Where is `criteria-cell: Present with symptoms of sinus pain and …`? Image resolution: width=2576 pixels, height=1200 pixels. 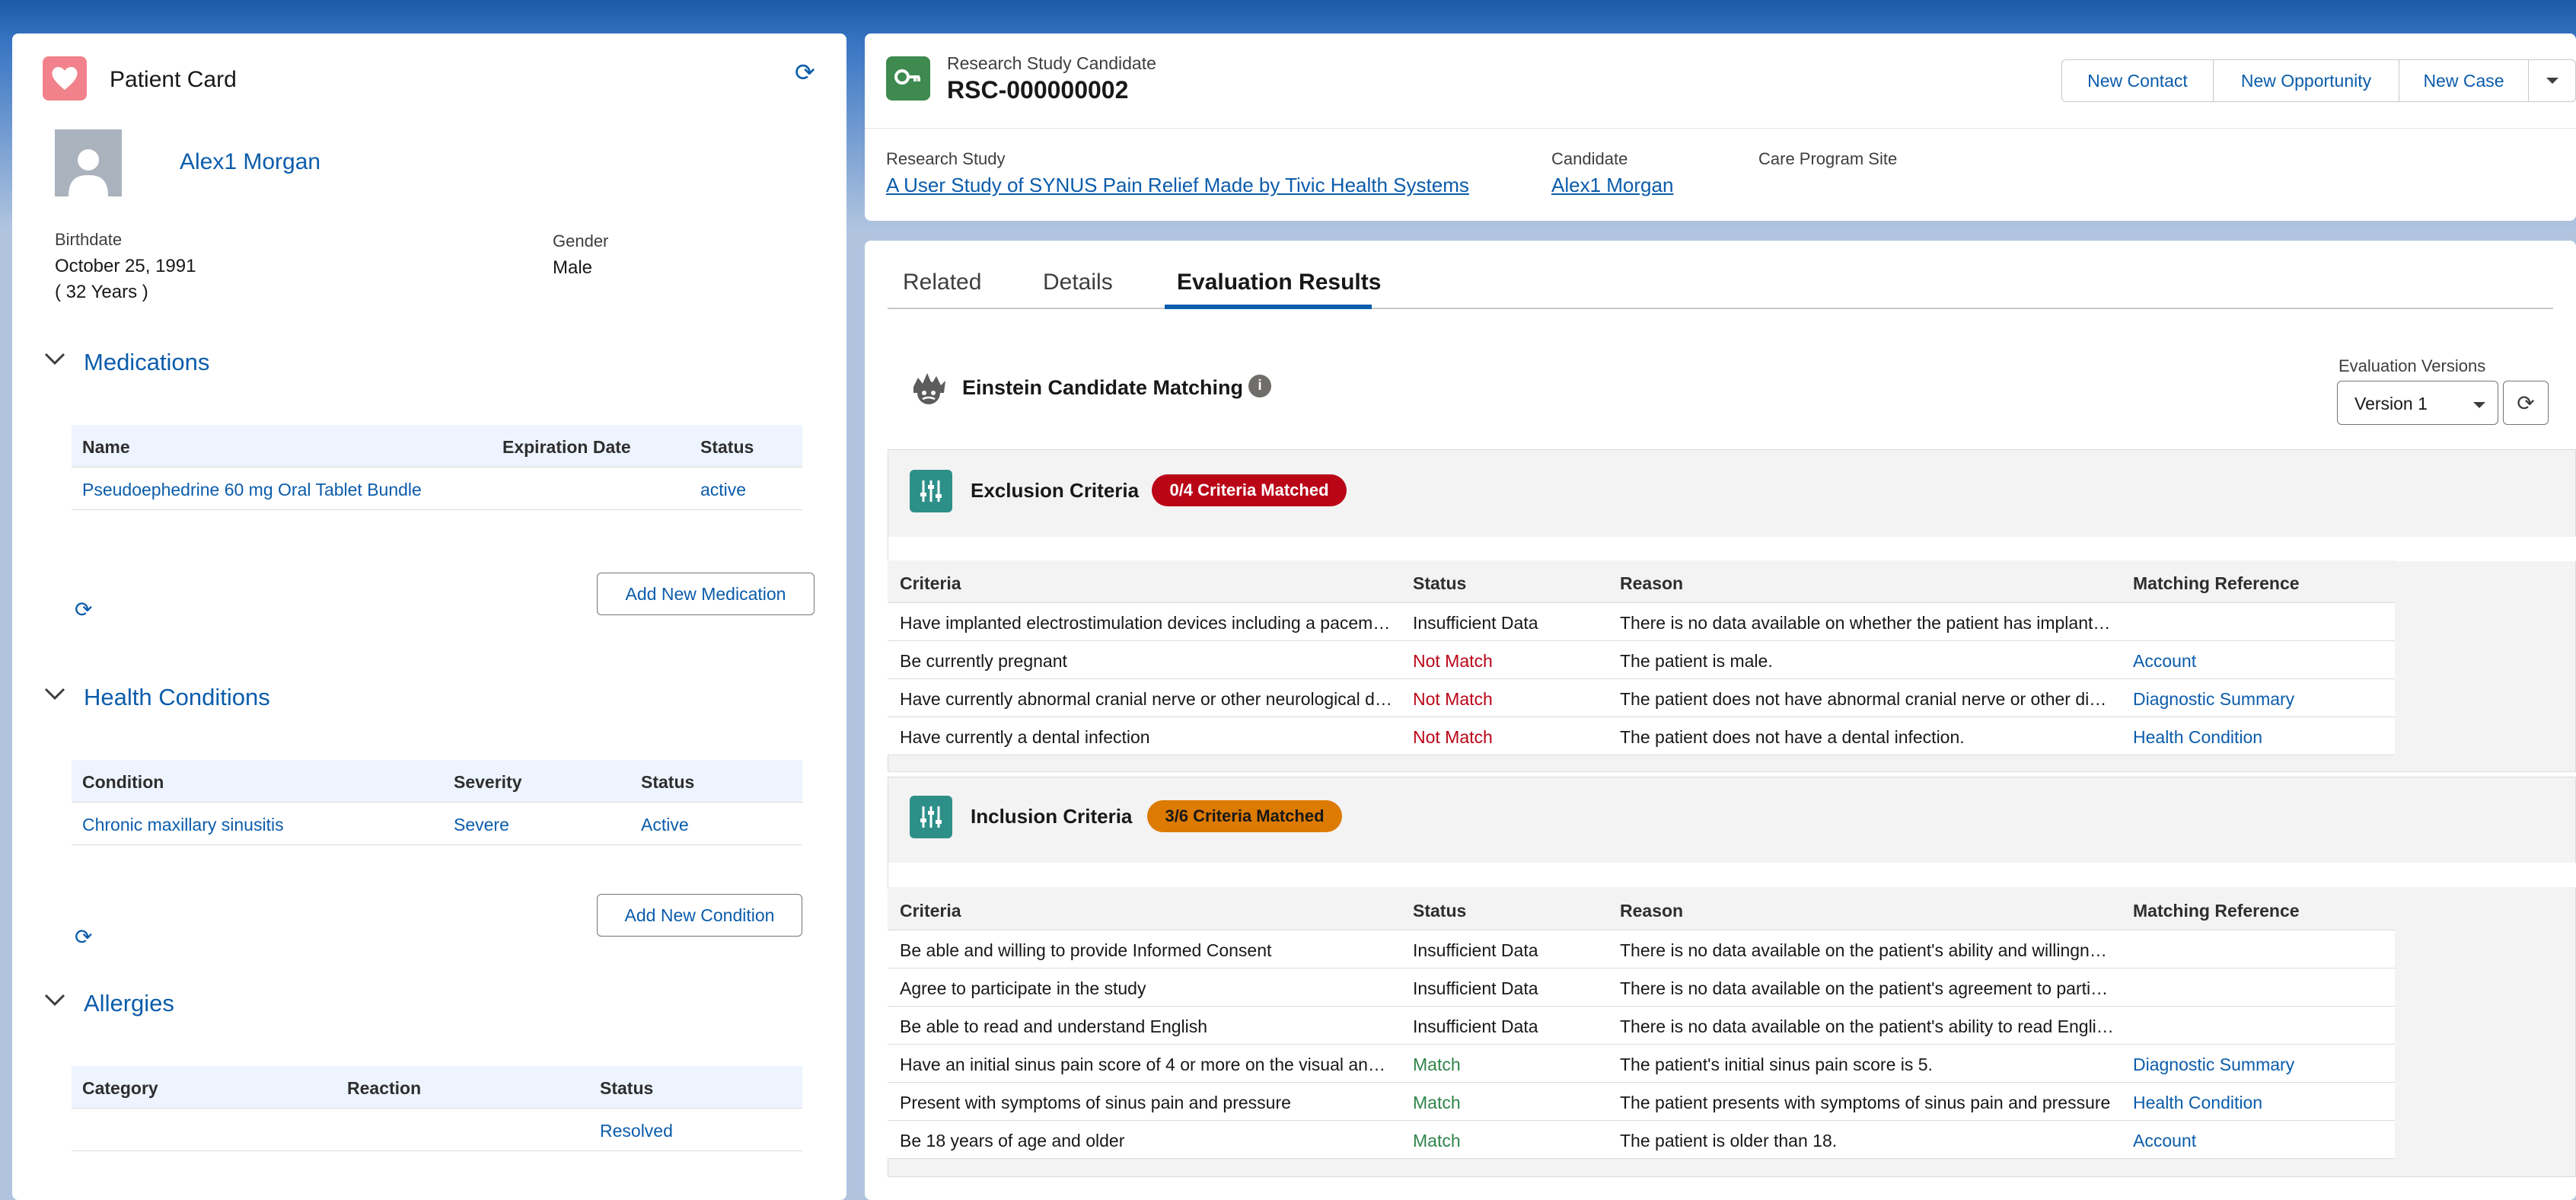
criteria-cell: Present with symptoms of sinus pain and … is located at coordinates (1096, 1102).